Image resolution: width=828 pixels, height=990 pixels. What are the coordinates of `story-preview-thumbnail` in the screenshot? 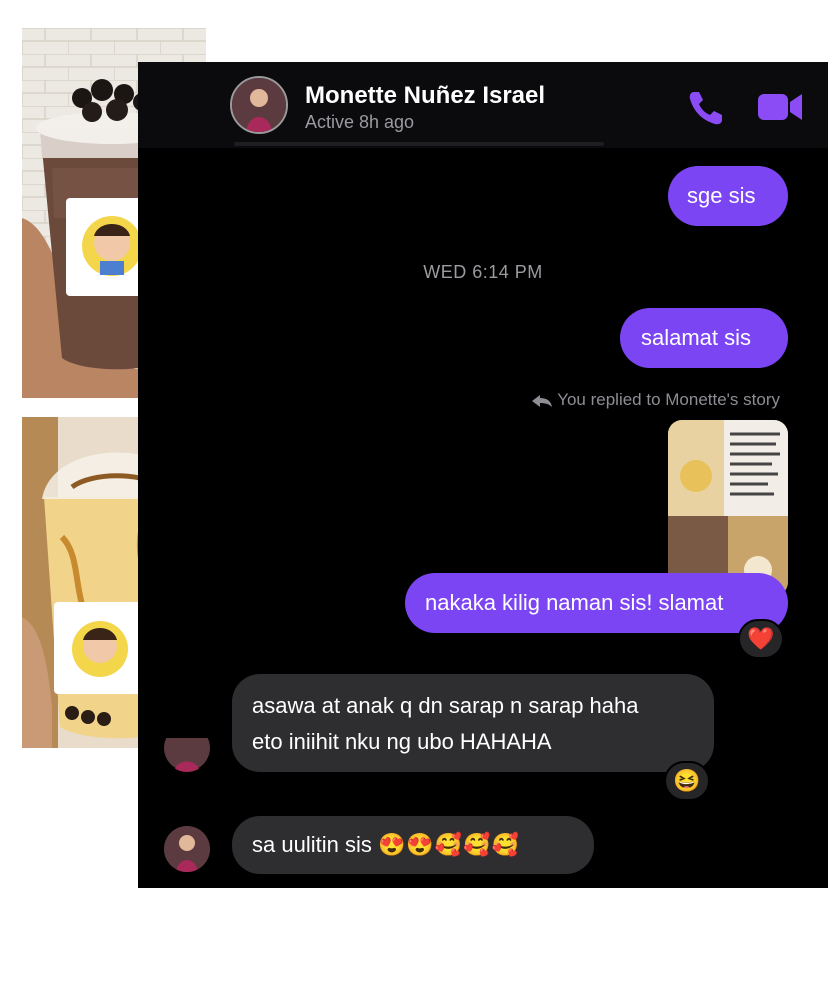 It's located at (728, 508).